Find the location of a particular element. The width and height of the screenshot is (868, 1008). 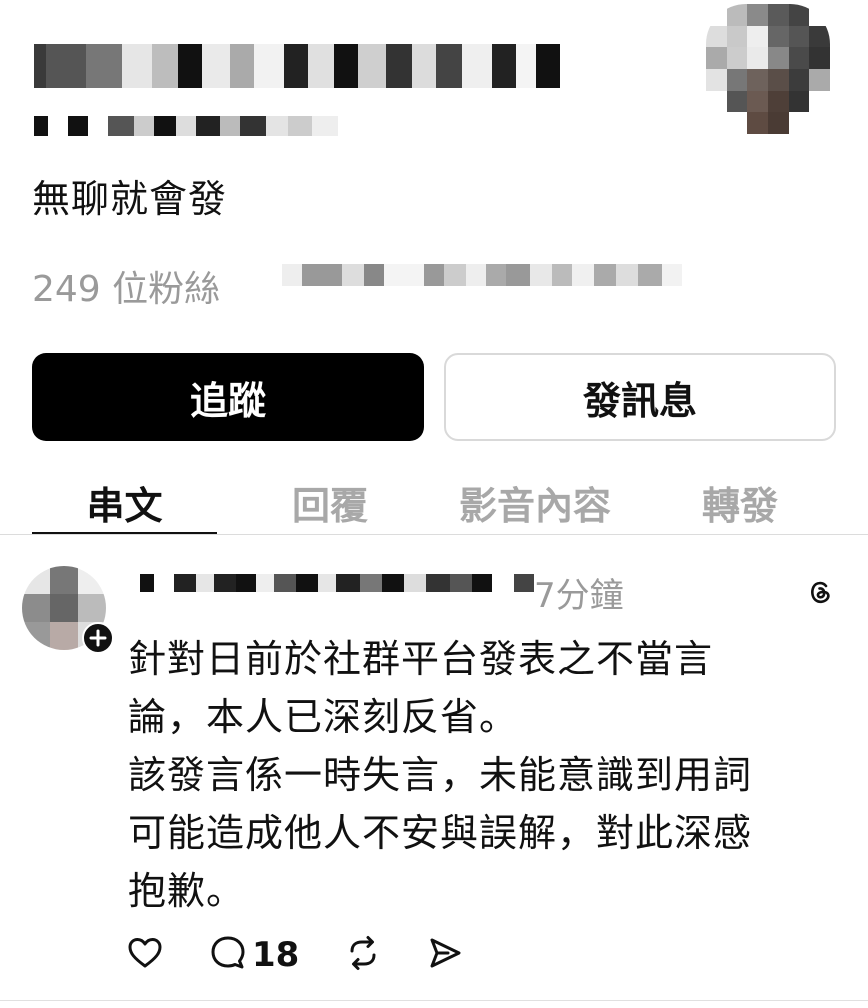

profile-name-blurred is located at coordinates (297, 66).